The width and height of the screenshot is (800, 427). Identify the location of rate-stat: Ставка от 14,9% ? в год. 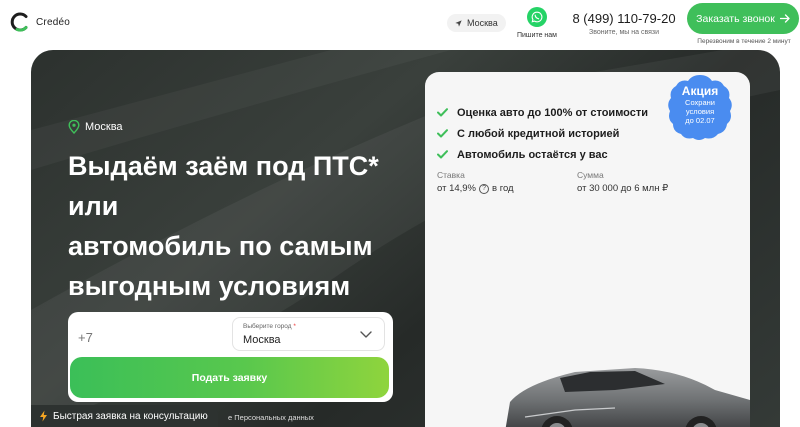
(475, 182).